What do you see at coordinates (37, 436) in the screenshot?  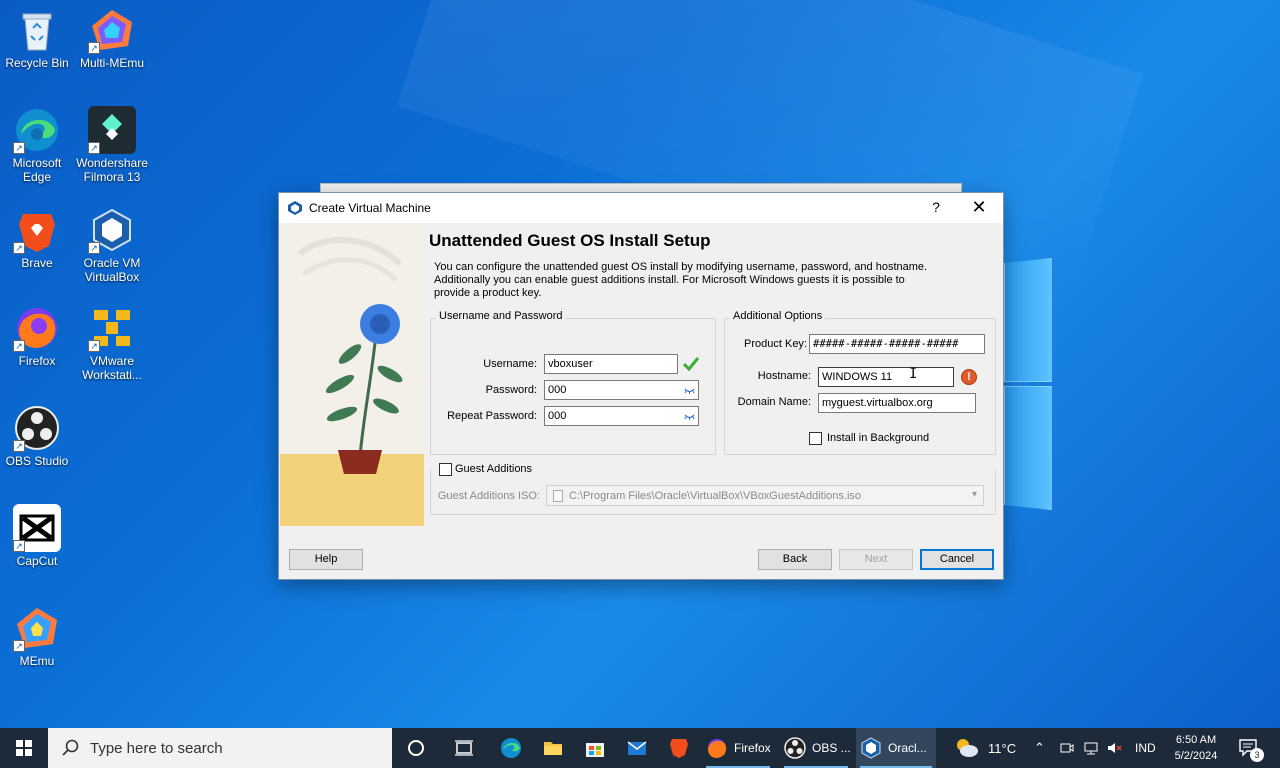 I see `desktop-icon-obs: ↗ OBS Studio` at bounding box center [37, 436].